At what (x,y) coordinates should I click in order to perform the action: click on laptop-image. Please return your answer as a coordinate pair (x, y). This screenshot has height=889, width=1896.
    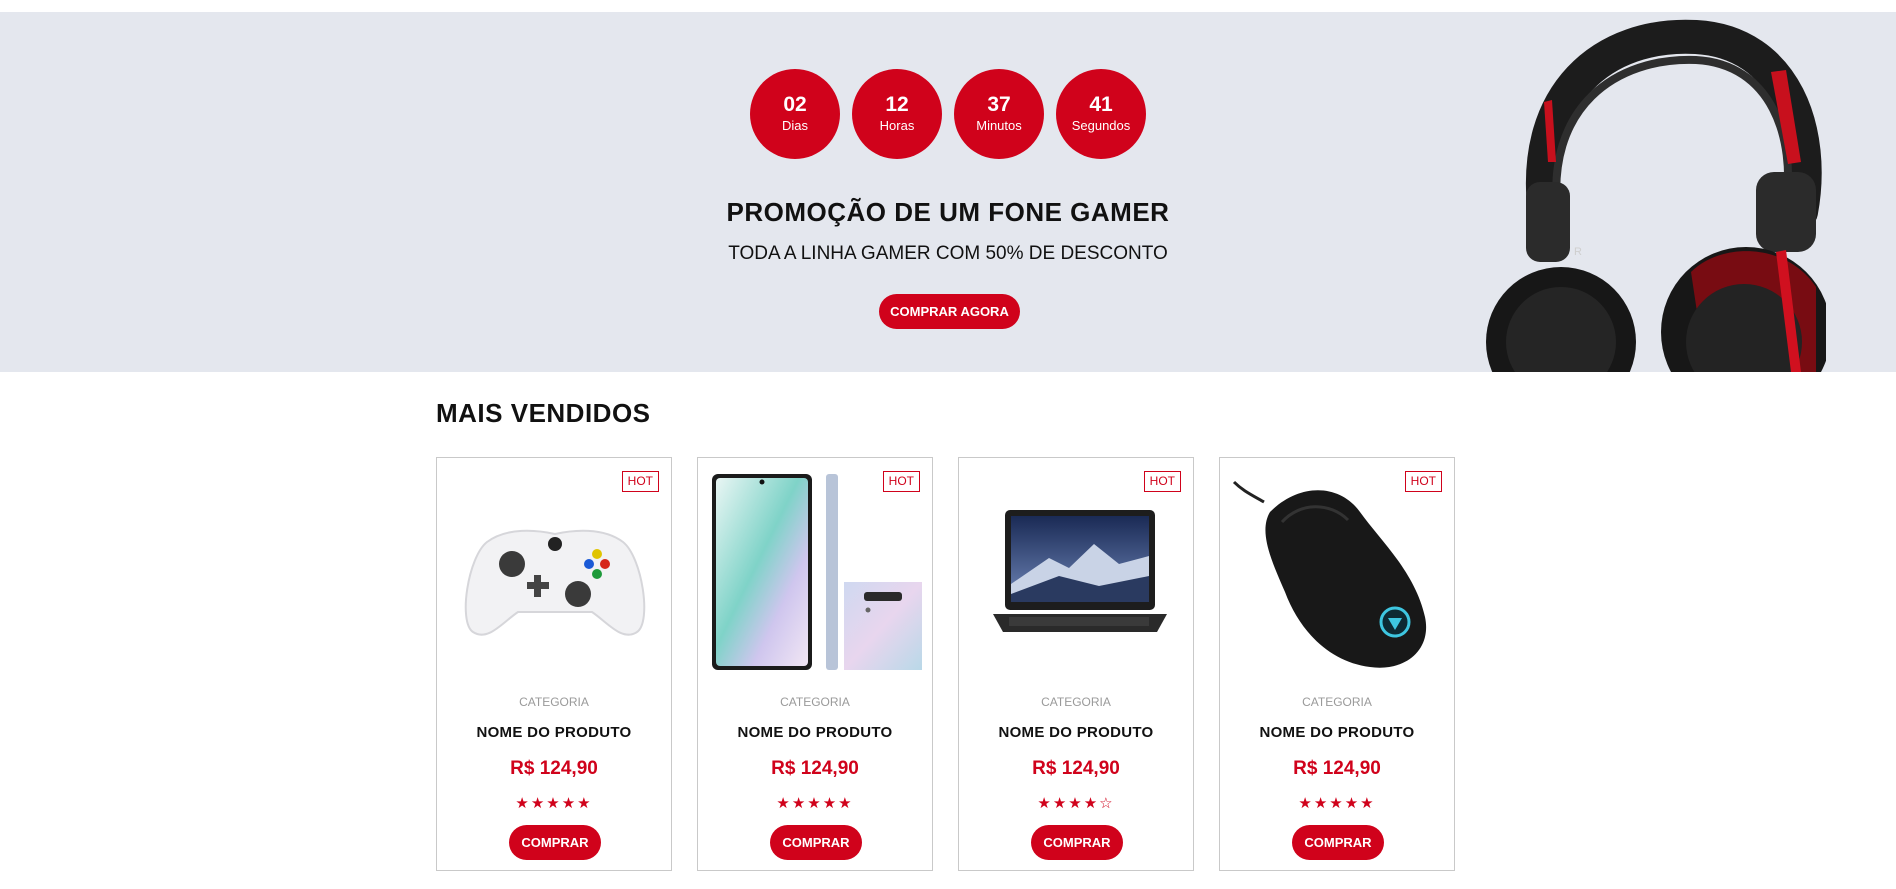
    Looking at the image, I should click on (1080, 571).